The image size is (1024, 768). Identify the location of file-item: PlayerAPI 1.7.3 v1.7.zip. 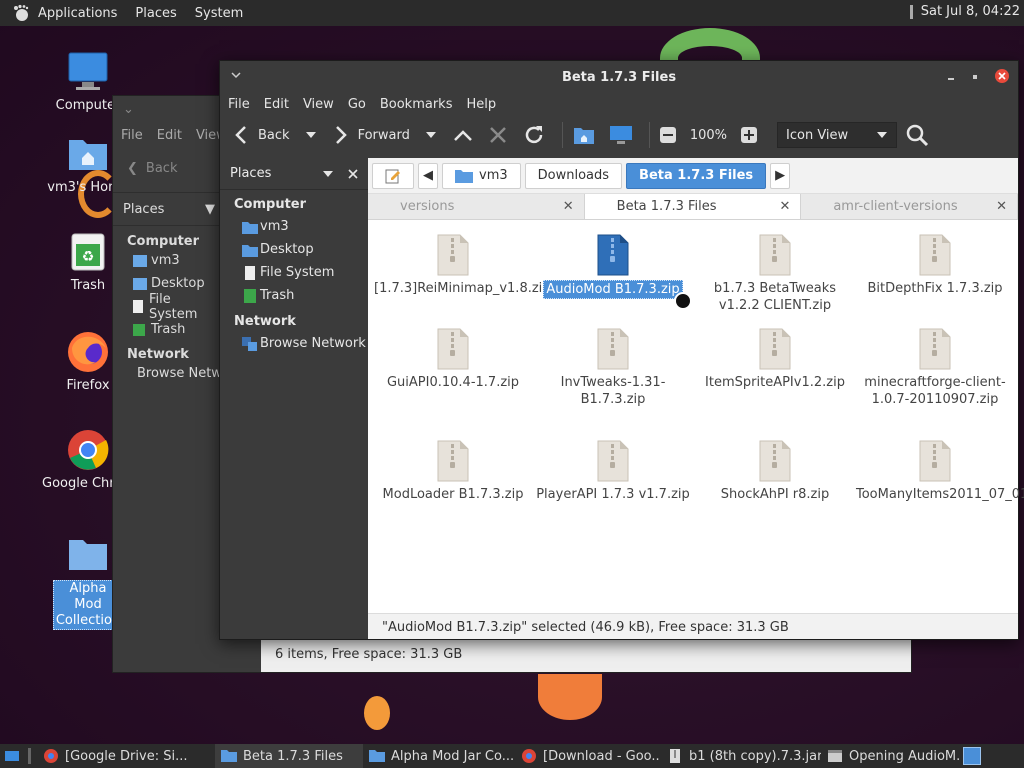
(613, 471).